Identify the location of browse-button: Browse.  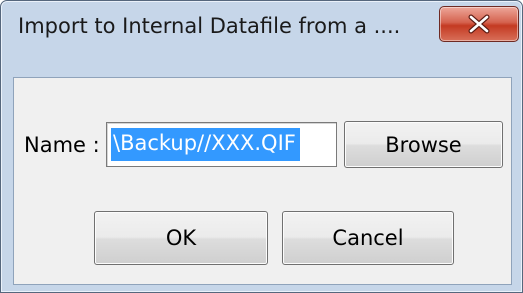
(423, 144).